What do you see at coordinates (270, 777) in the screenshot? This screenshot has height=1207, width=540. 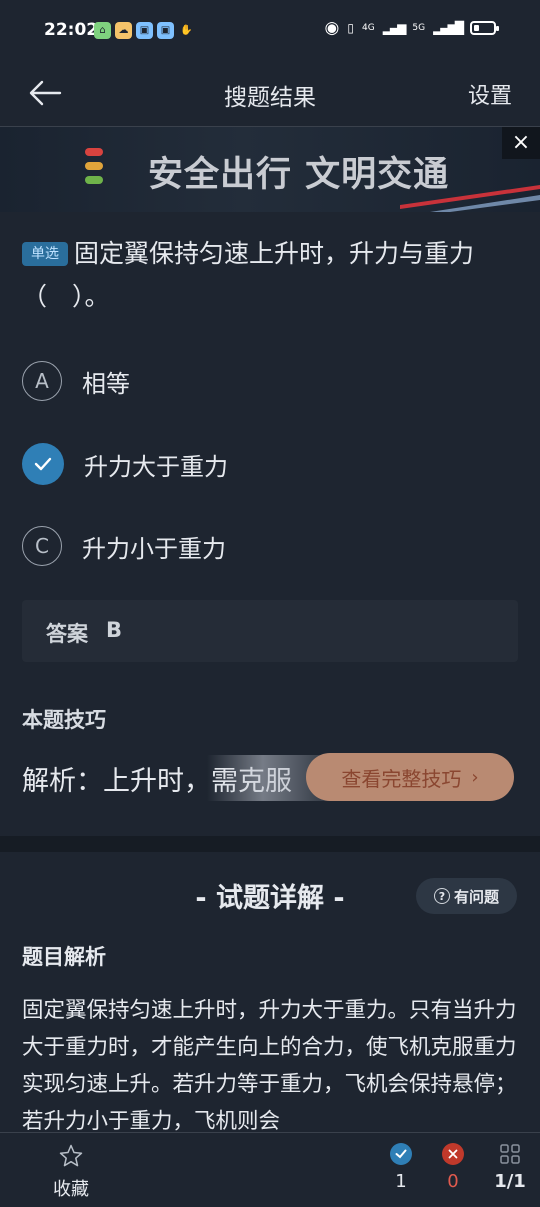 I see `tips-preview-row: 解析：上升时，需克服 查看完整技巧 ›` at bounding box center [270, 777].